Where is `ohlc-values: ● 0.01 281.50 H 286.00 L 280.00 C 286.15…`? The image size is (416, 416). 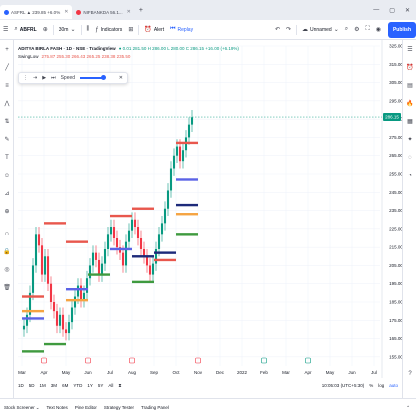
ohlc-values: ● 0.01 281.50 H 286.00 L 280.00 C 286.15… is located at coordinates (178, 48).